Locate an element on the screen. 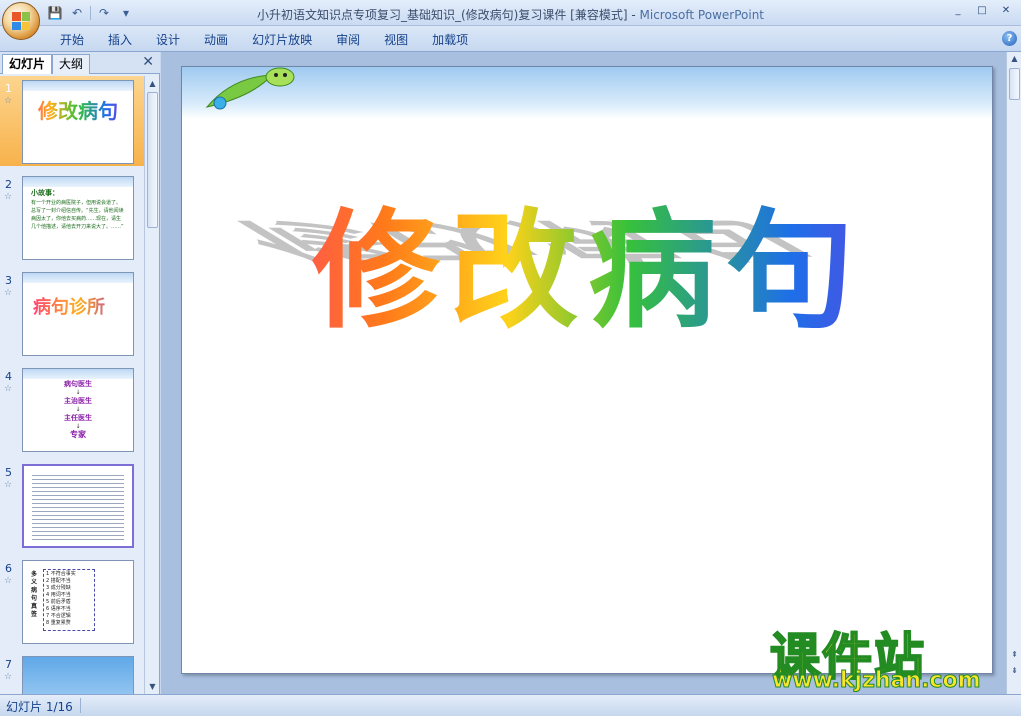 The image size is (1021, 716). minimize-button: _ is located at coordinates (958, 10).